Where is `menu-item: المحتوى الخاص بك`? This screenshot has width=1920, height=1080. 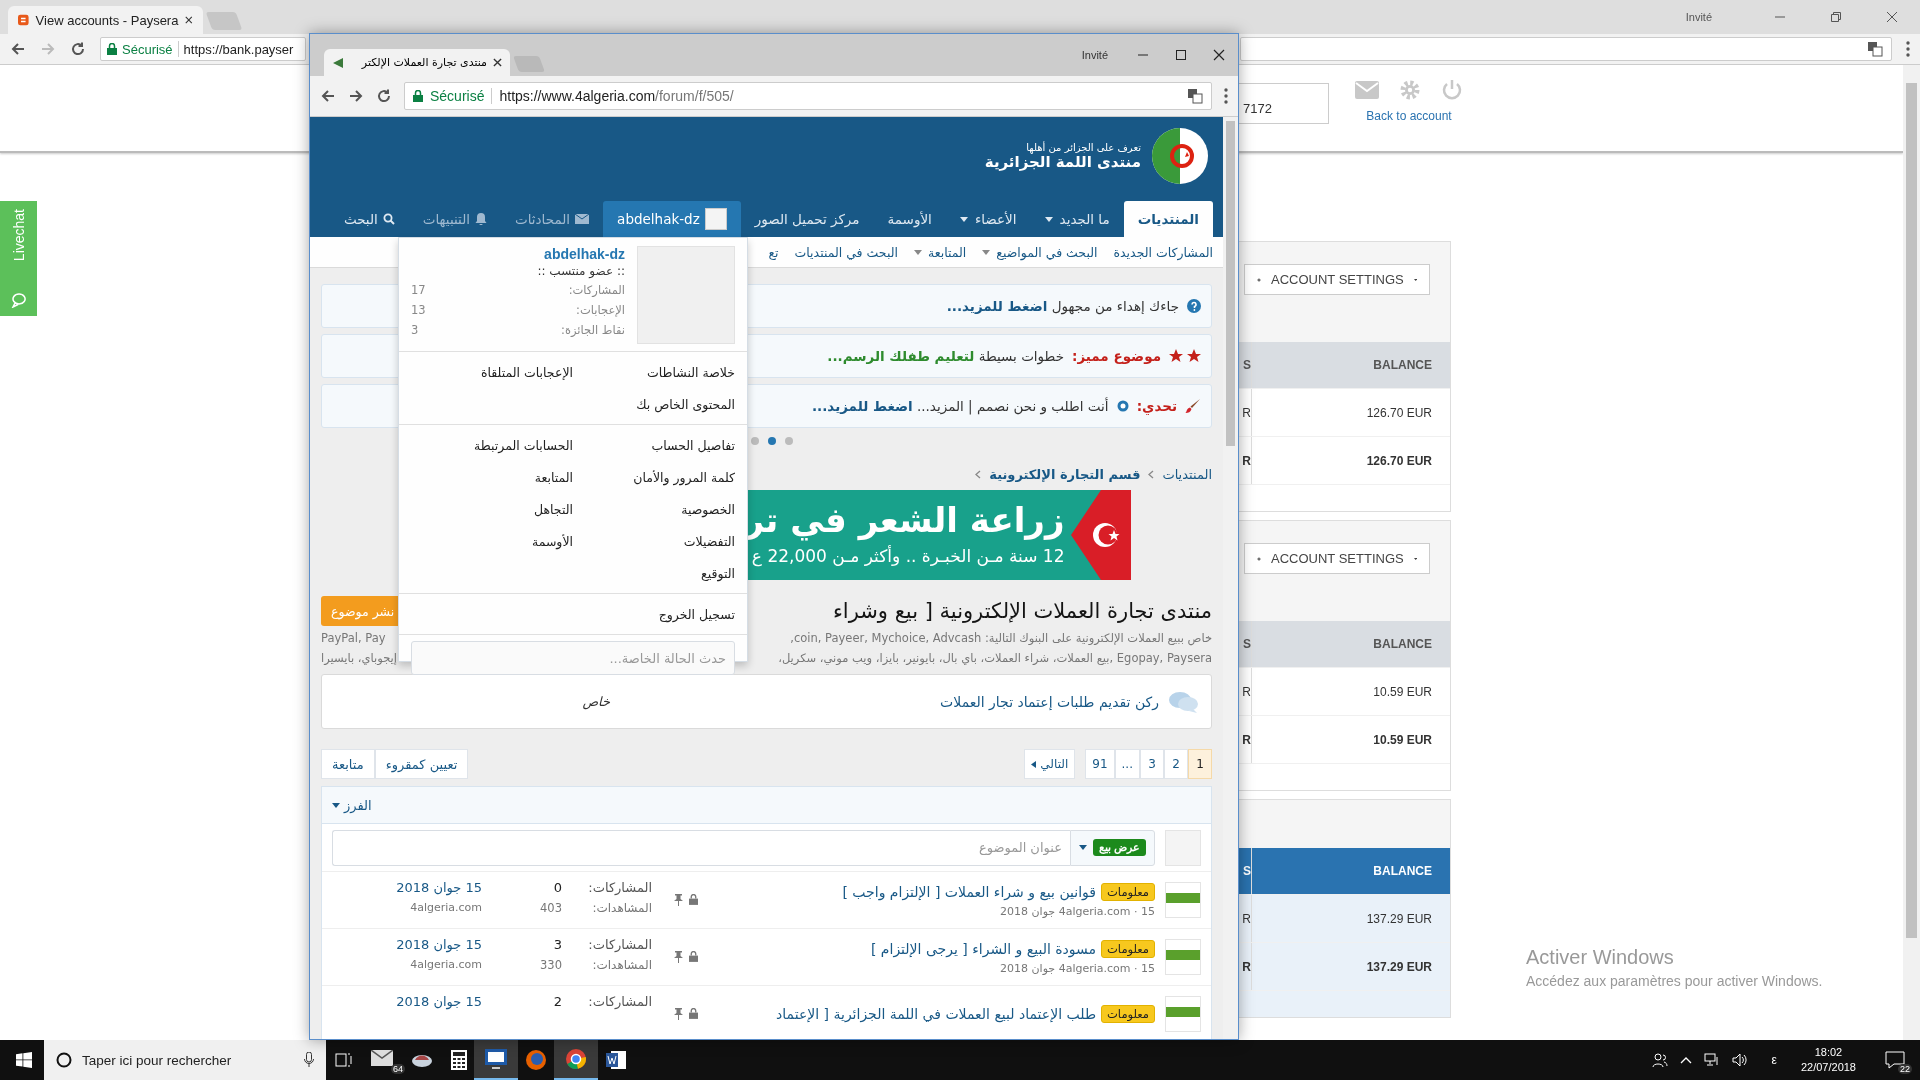
menu-item: المحتوى الخاص بك is located at coordinates (654, 404).